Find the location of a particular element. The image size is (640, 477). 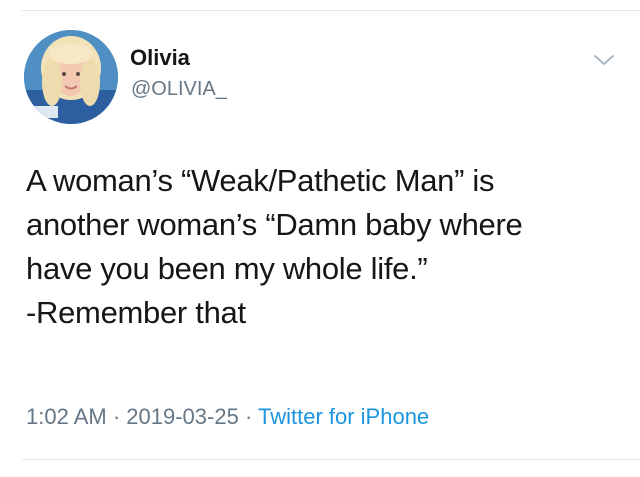

tweet-line: A woman’s “Weak/Pathetic Man” is is located at coordinates (260, 180).